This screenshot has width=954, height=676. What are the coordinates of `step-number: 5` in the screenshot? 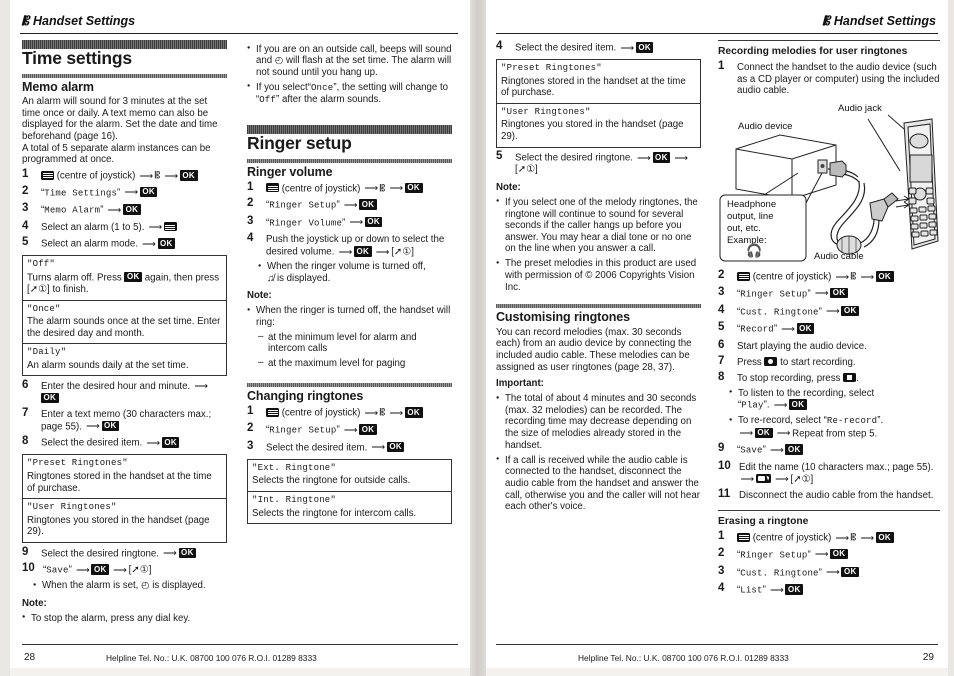 It's located at (721, 327).